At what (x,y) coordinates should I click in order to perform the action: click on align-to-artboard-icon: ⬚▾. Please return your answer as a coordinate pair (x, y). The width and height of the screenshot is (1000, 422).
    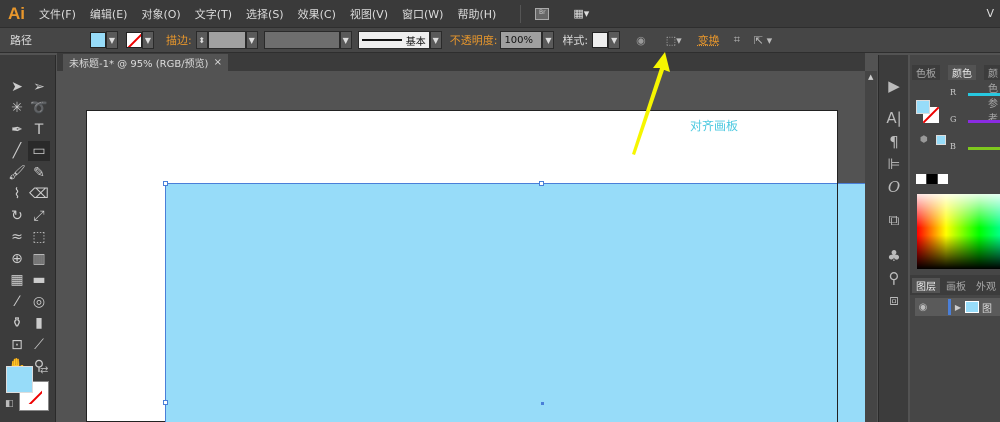
    Looking at the image, I should click on (674, 40).